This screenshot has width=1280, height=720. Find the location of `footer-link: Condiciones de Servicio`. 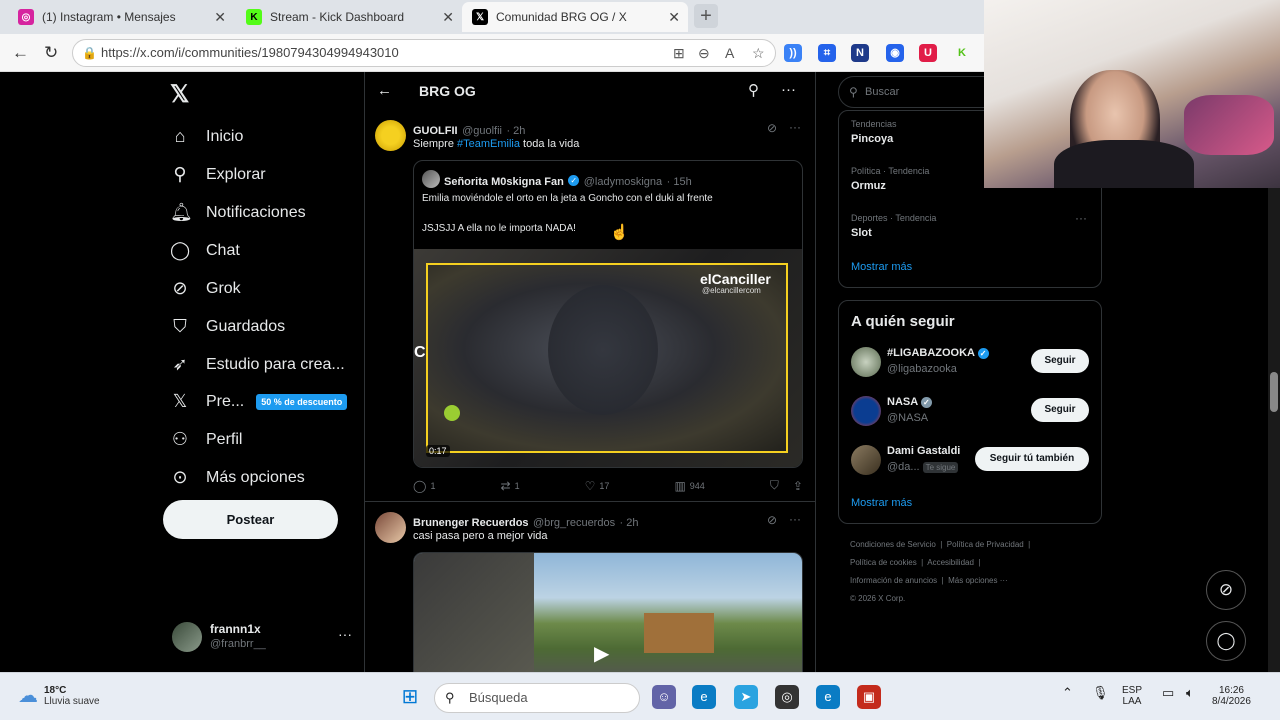

footer-link: Condiciones de Servicio is located at coordinates (893, 544).